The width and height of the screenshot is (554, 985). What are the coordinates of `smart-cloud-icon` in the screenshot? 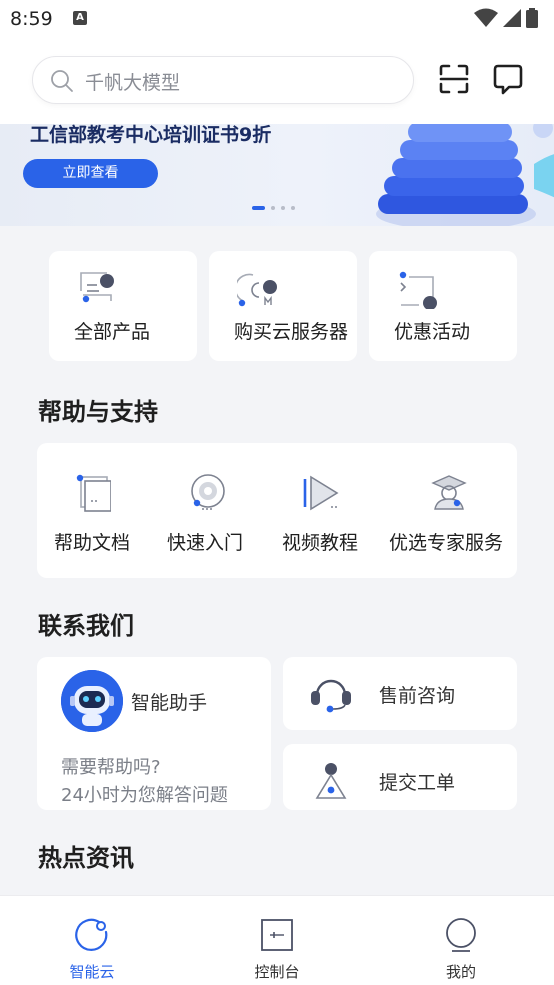 It's located at (91, 934).